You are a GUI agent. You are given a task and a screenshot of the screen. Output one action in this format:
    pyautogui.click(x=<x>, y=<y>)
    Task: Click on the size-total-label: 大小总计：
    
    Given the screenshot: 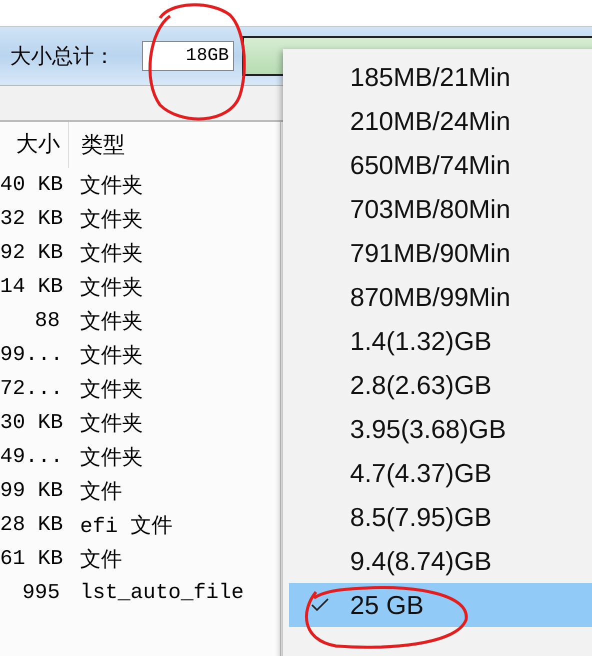 What is the action you would take?
    pyautogui.click(x=63, y=56)
    